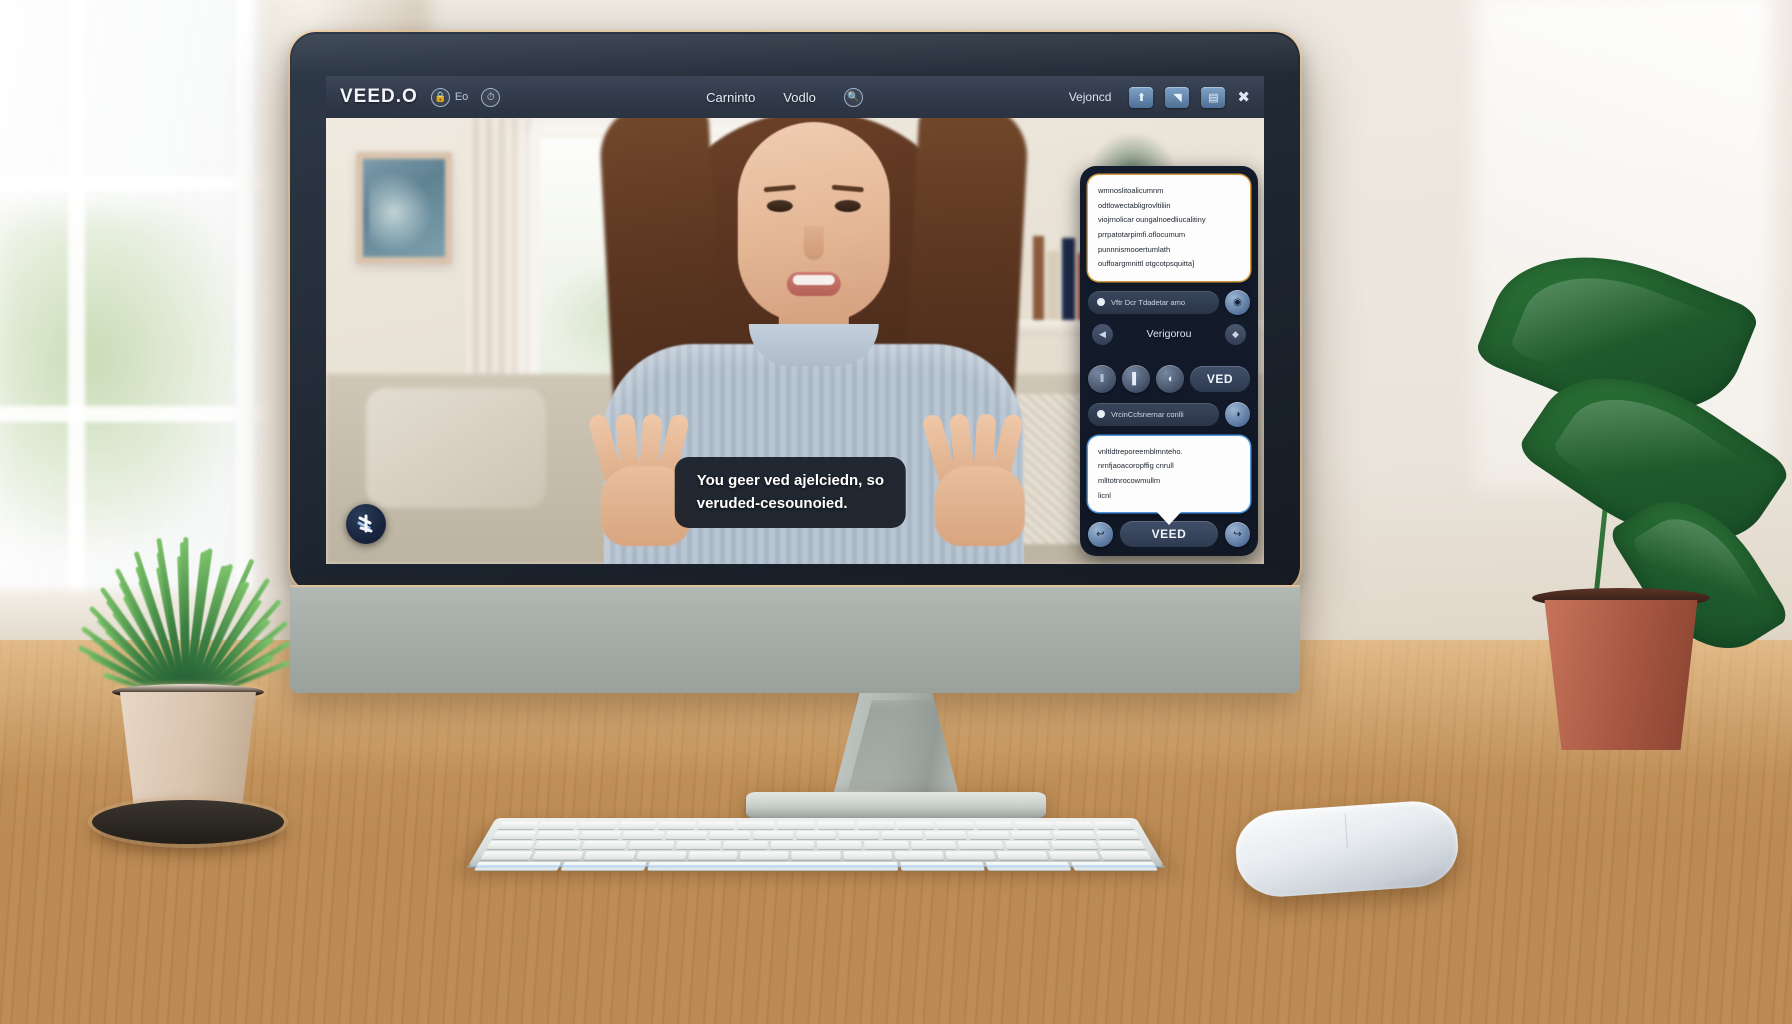  Describe the element at coordinates (1153, 414) in the screenshot. I see `voice-option-pill: VrcinCcfsnernar conlli` at that location.